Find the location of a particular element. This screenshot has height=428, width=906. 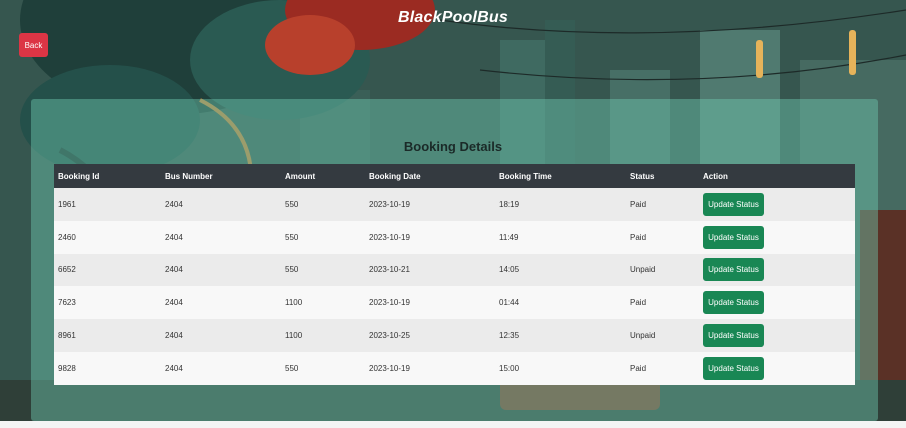

cell-booking-date: 2023-10-21 is located at coordinates (389, 270).